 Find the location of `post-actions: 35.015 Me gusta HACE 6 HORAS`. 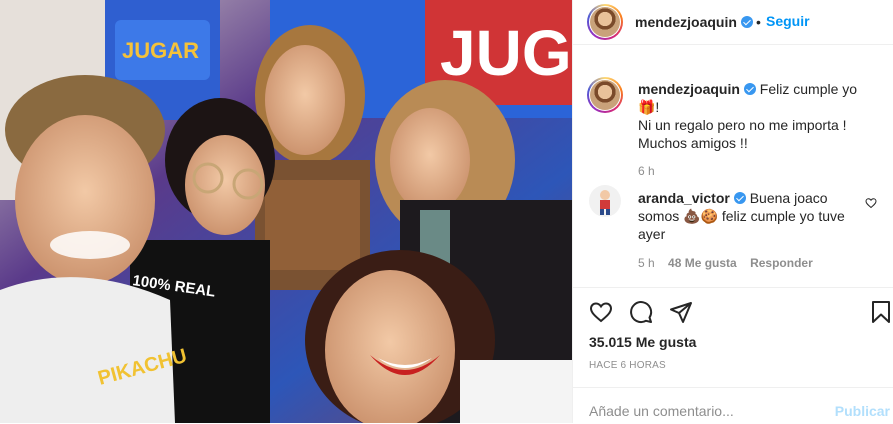

post-actions: 35.015 Me gusta HACE 6 HORAS is located at coordinates (733, 337).